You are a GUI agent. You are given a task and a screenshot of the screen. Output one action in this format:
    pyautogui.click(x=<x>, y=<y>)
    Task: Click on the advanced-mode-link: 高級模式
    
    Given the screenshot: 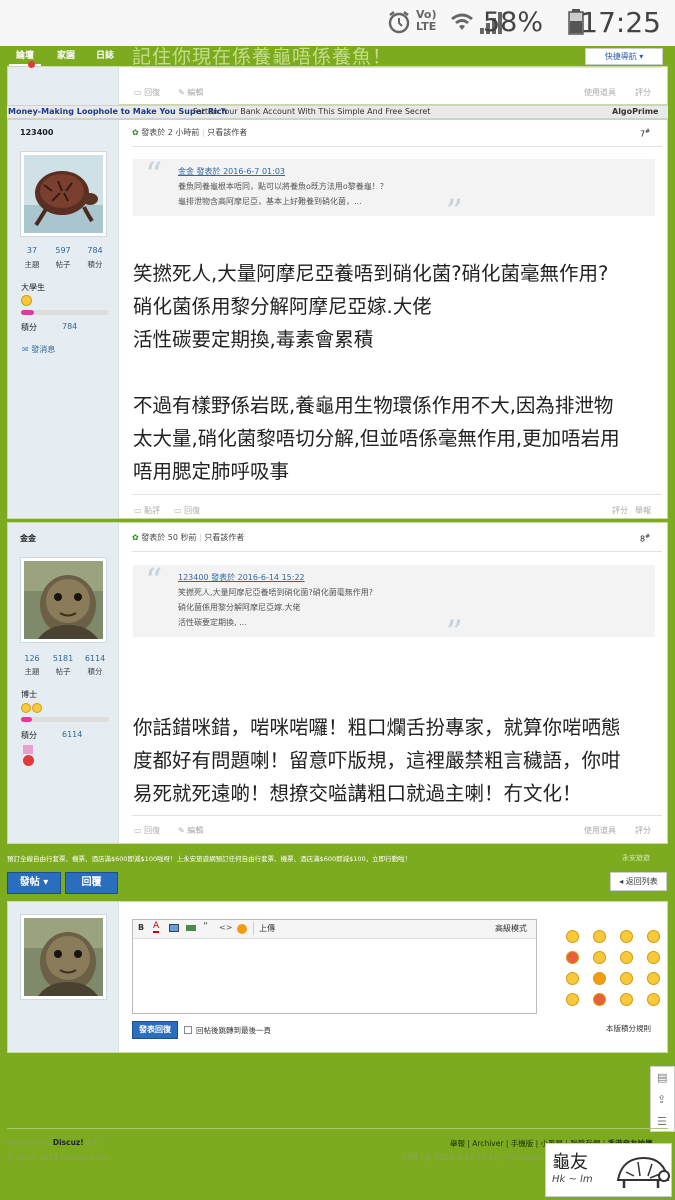 What is the action you would take?
    pyautogui.click(x=511, y=928)
    